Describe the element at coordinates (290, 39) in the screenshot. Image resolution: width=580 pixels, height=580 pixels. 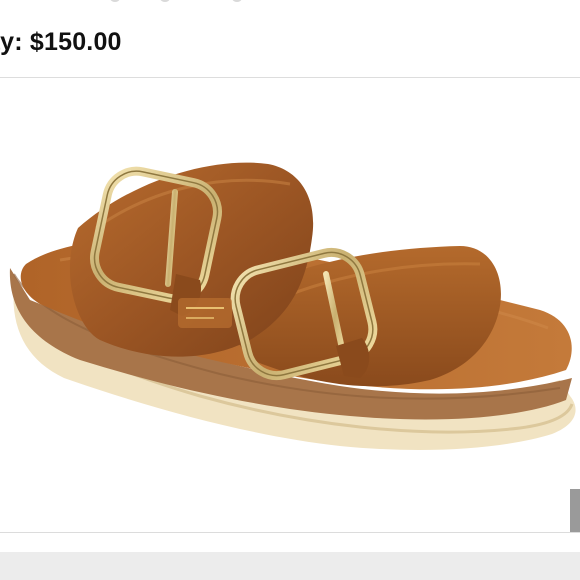
I see `price-header: ay: $150.00` at that location.